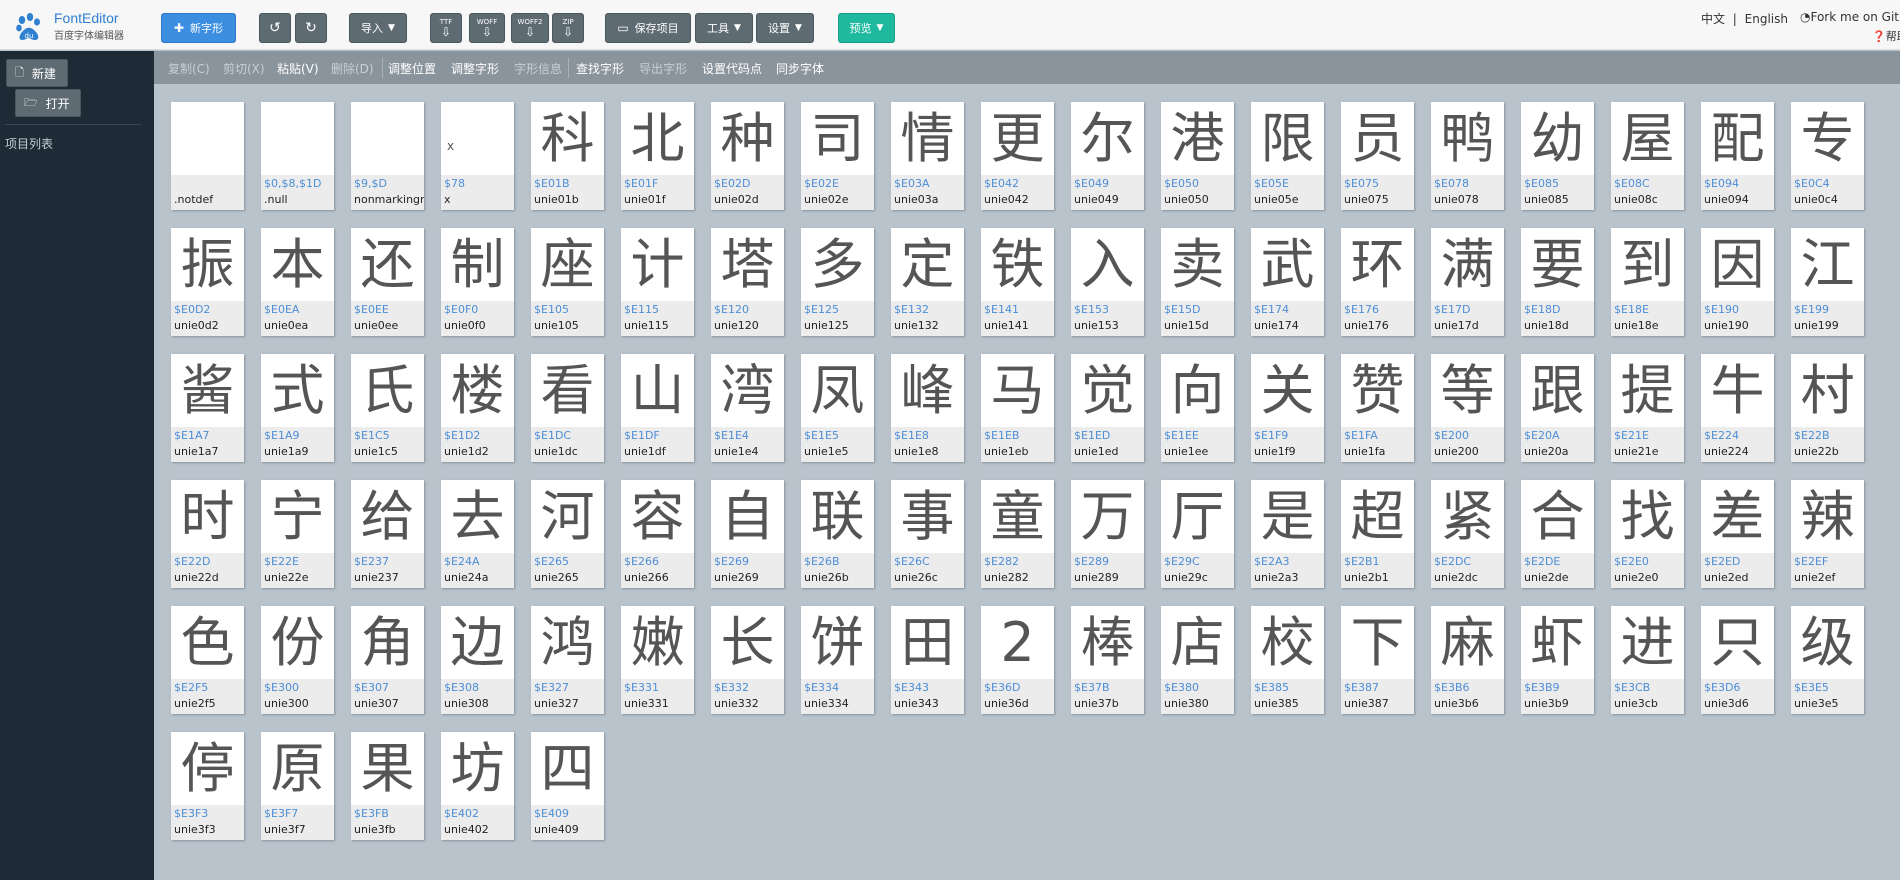  I want to click on glyph-cell: 田 $E343 unie343, so click(927, 660).